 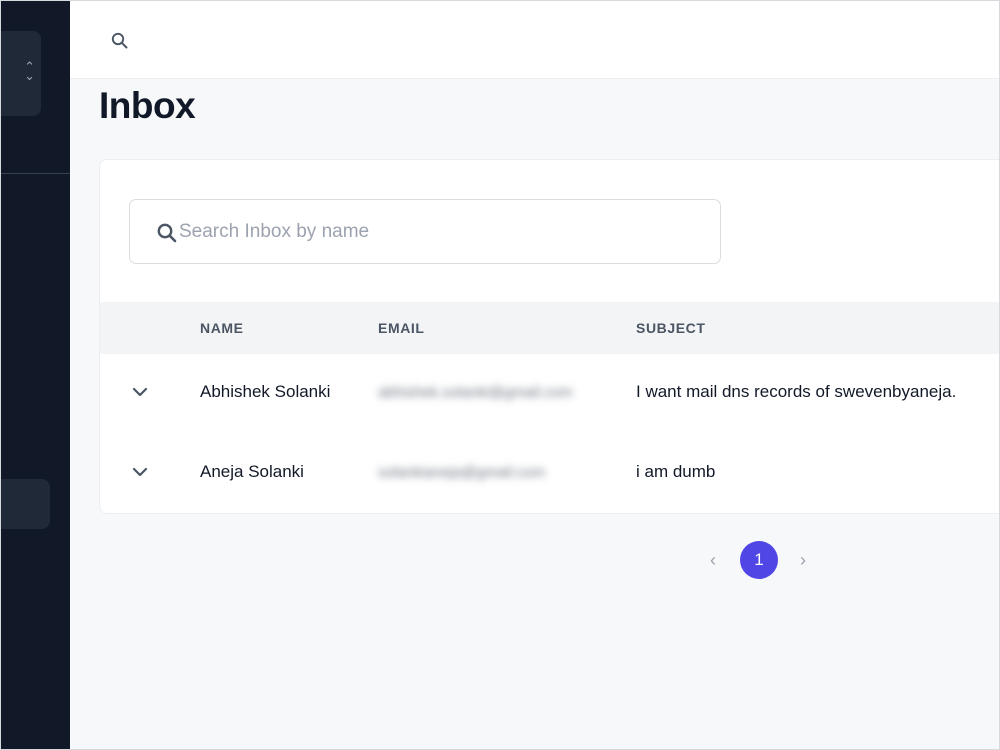 I want to click on chevron-right-icon: ›, so click(x=803, y=560).